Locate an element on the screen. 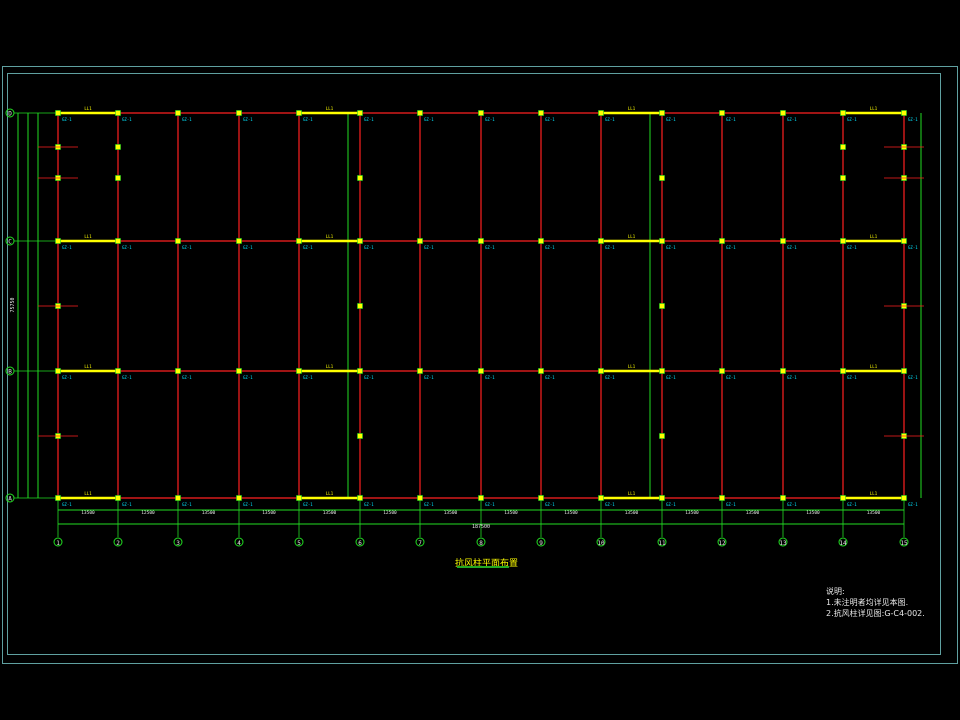 The height and width of the screenshot is (720, 960). grid-label: 7 is located at coordinates (420, 543).